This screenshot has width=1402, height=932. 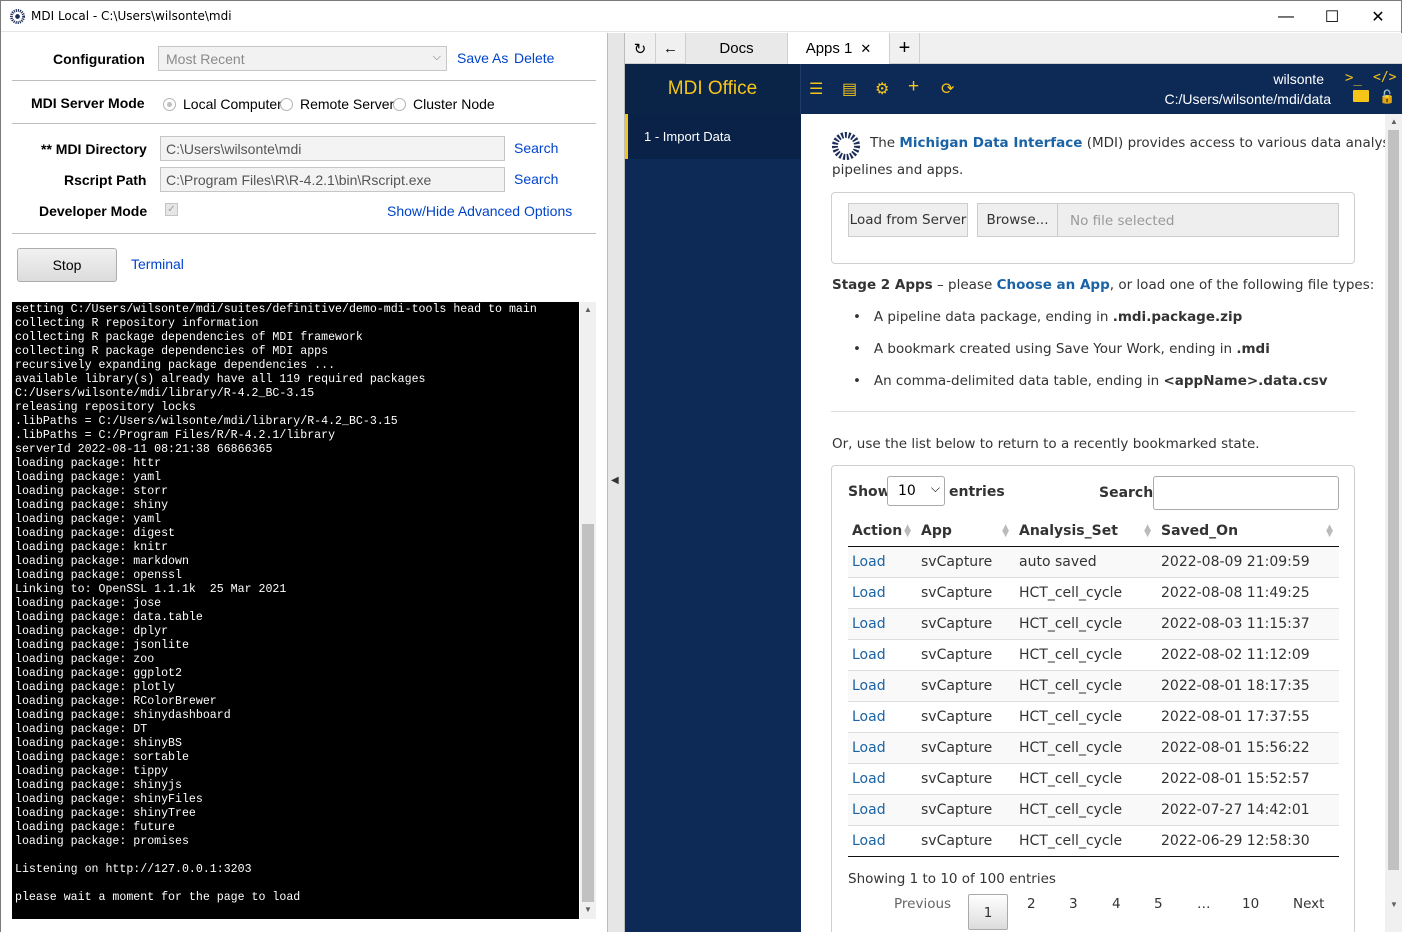 I want to click on radio-cluster-node: Cluster Node, so click(x=444, y=104).